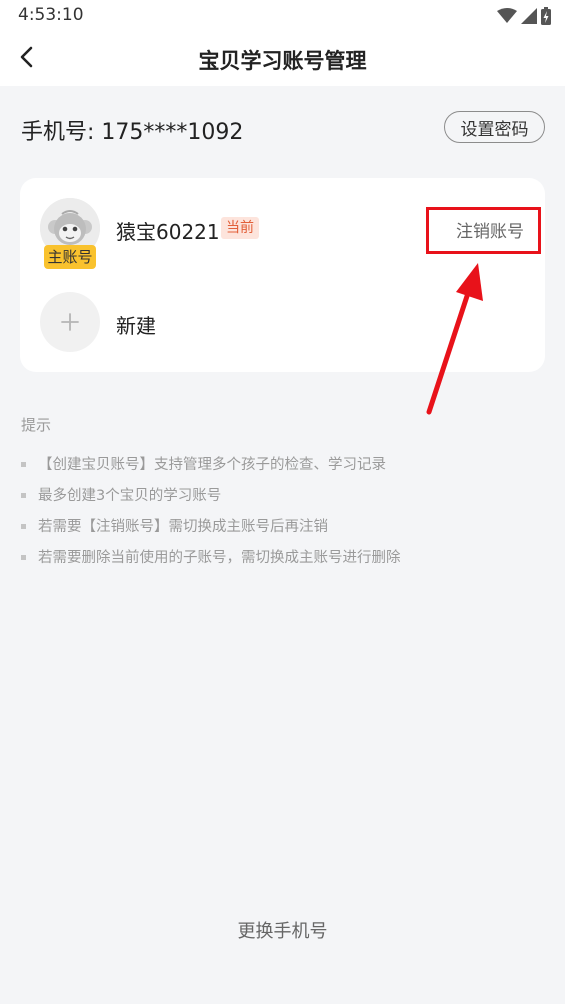 The width and height of the screenshot is (565, 1004). I want to click on tips-title: 提示, so click(36, 425).